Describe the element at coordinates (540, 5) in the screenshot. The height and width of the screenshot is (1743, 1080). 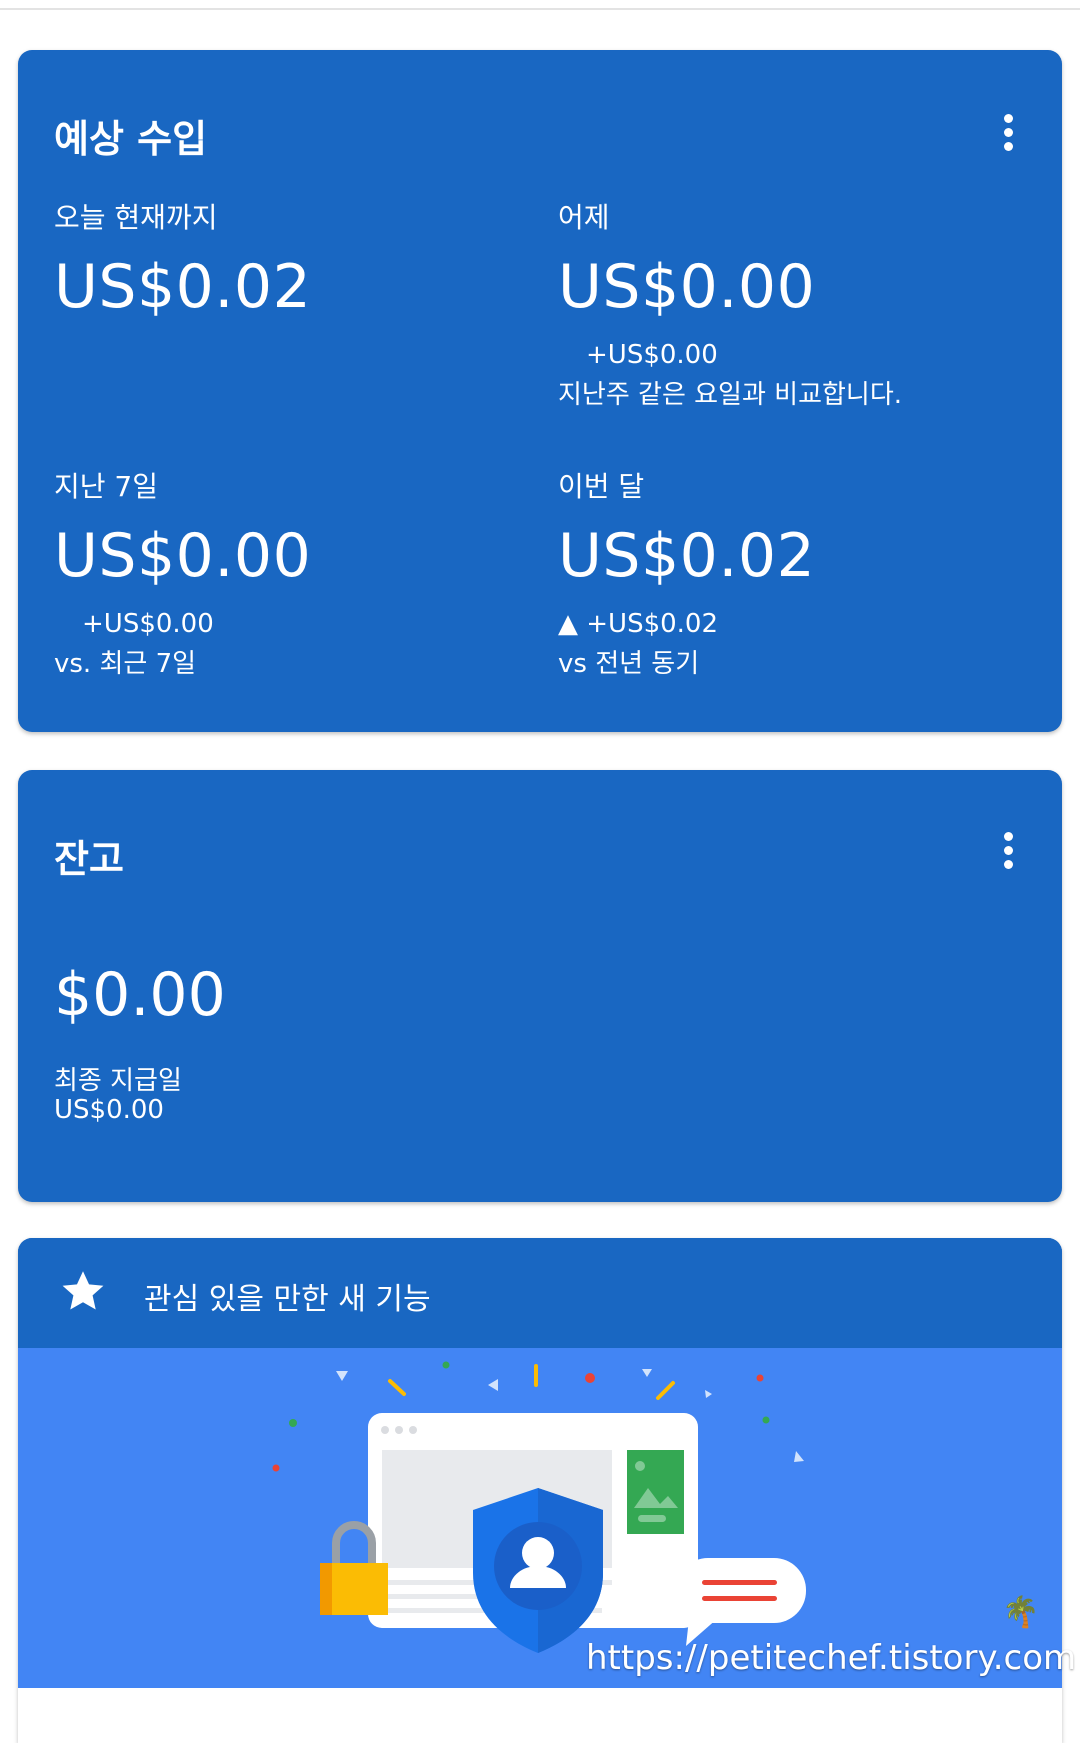
I see `top-divider` at that location.